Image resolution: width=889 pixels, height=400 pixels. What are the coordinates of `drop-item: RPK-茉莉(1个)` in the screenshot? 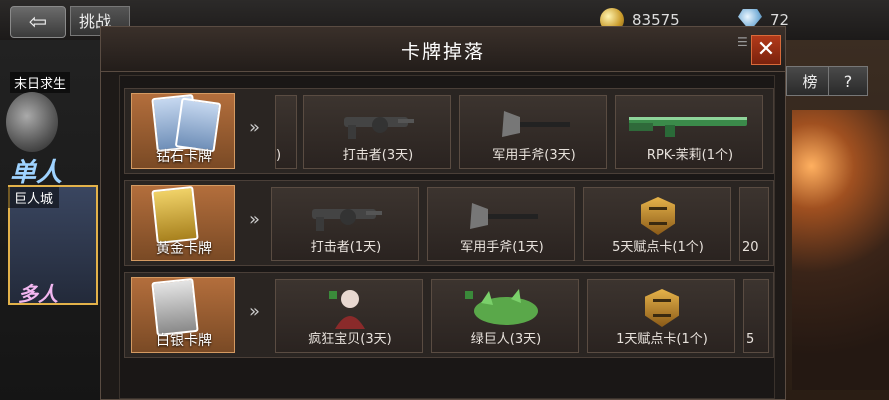 It's located at (689, 132).